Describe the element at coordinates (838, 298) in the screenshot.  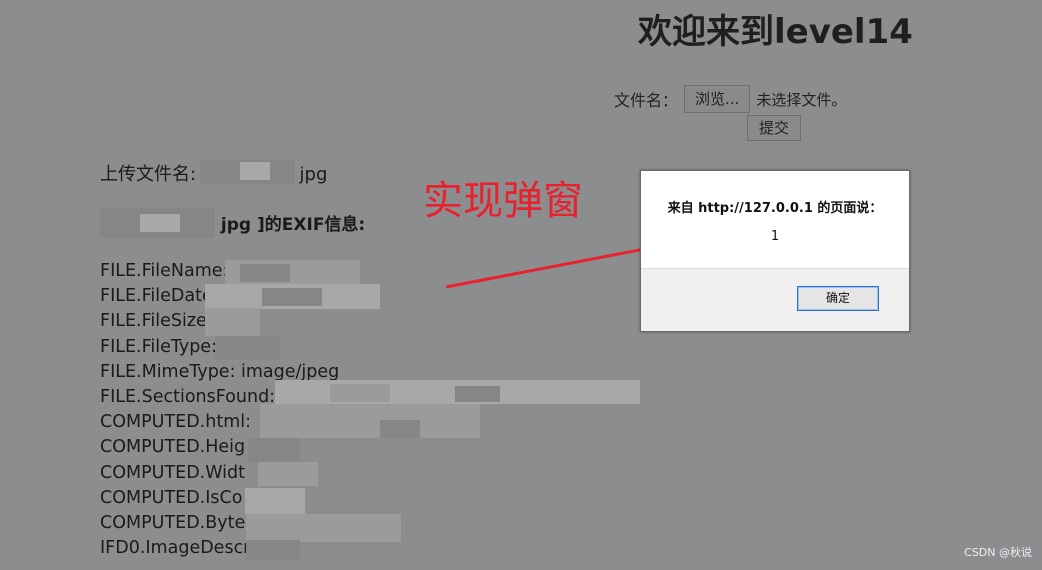
I see `ok-button: 确定` at that location.